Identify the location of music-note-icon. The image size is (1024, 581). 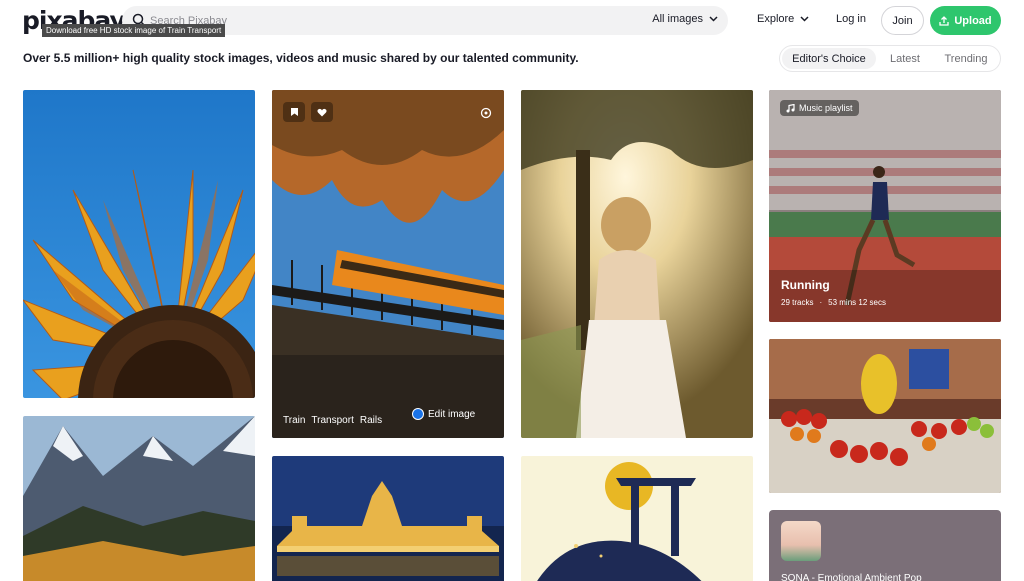
(790, 107).